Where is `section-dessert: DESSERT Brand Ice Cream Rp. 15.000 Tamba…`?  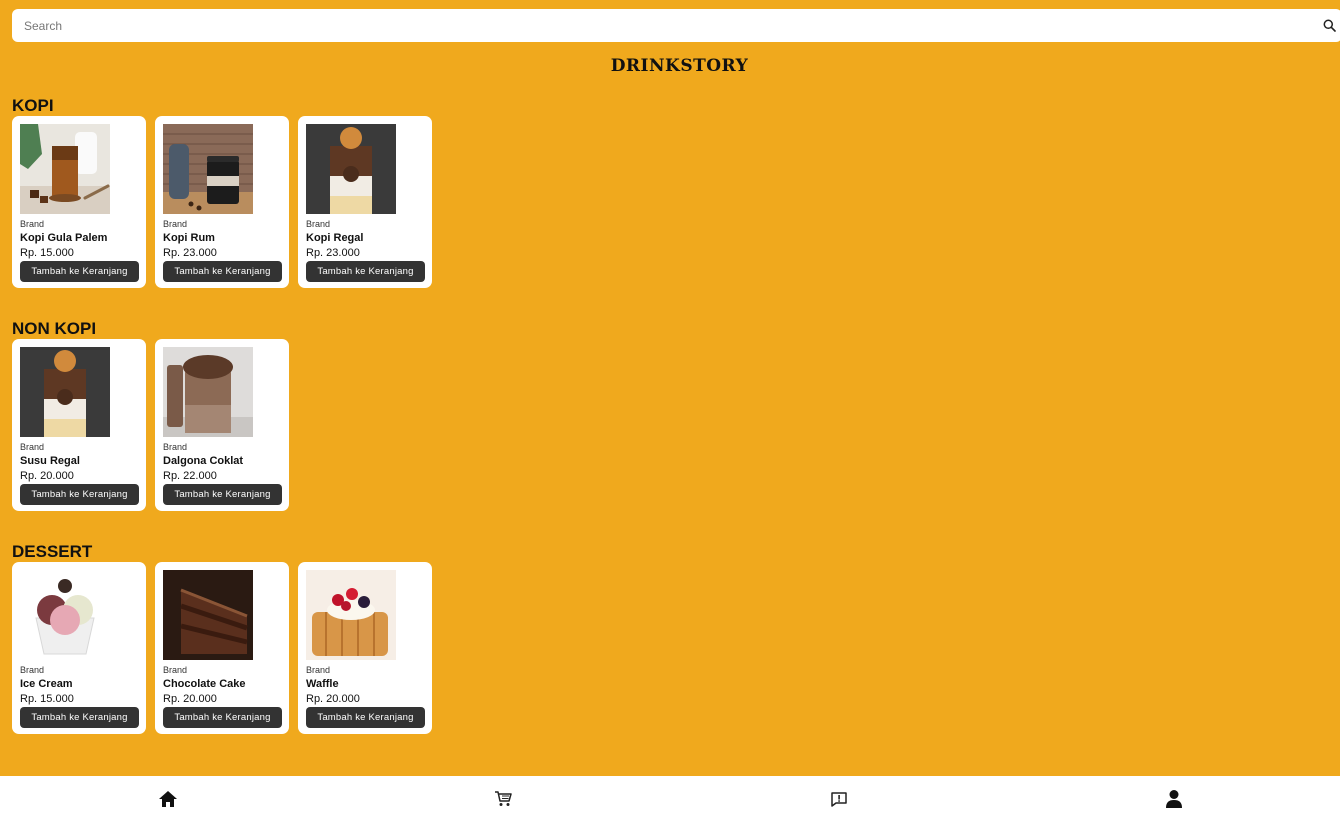
section-dessert: DESSERT Brand Ice Cream Rp. 15.000 Tamba… is located at coordinates (222, 638).